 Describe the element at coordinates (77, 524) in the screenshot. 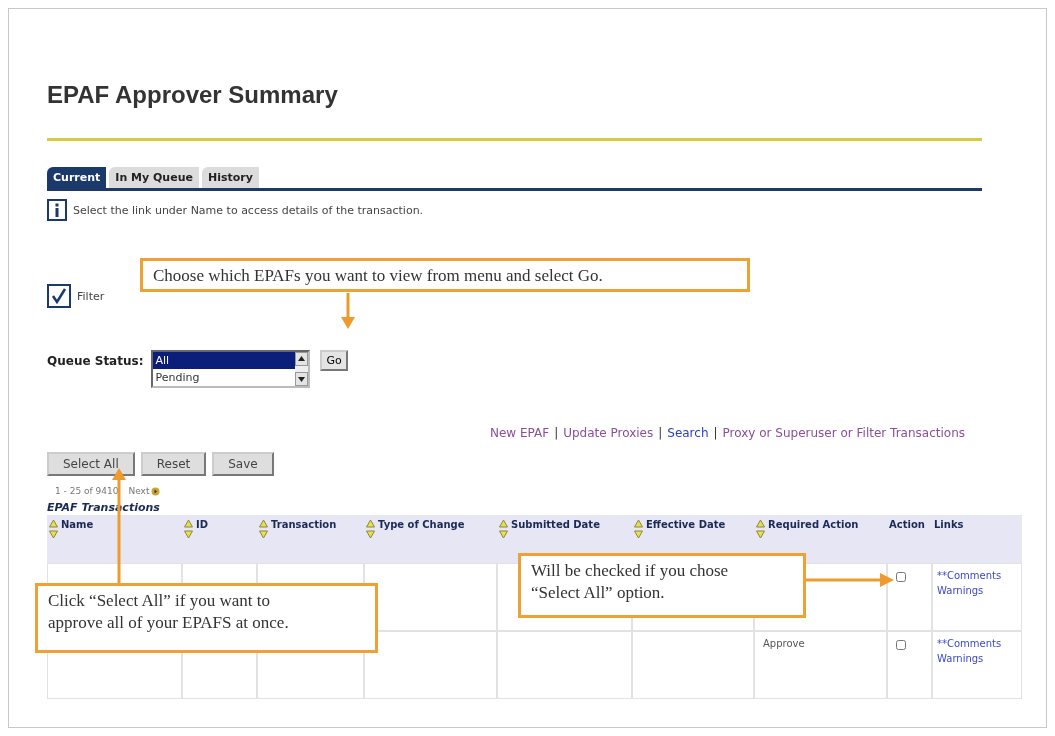

I see `column-label: Name` at that location.